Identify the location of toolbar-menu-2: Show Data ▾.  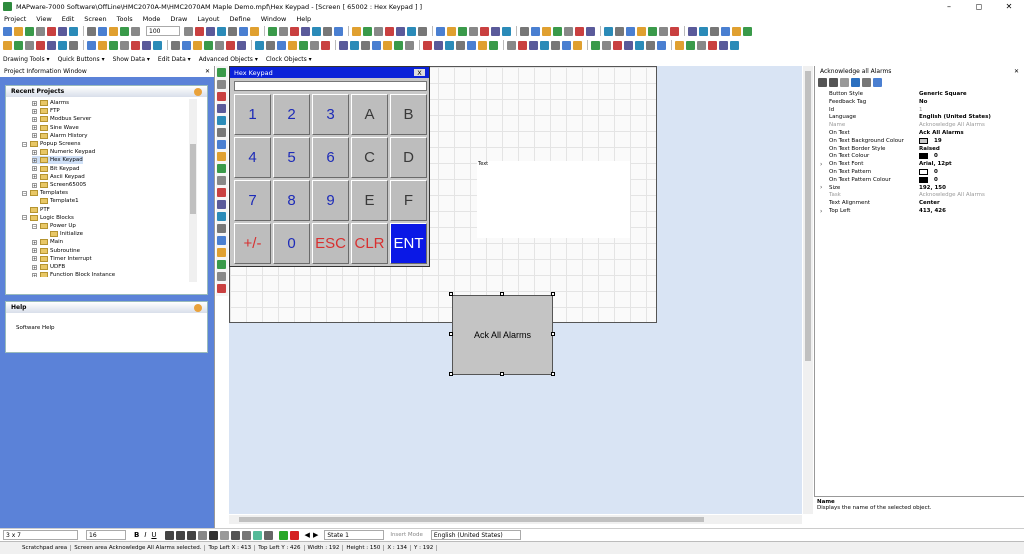
(131, 59).